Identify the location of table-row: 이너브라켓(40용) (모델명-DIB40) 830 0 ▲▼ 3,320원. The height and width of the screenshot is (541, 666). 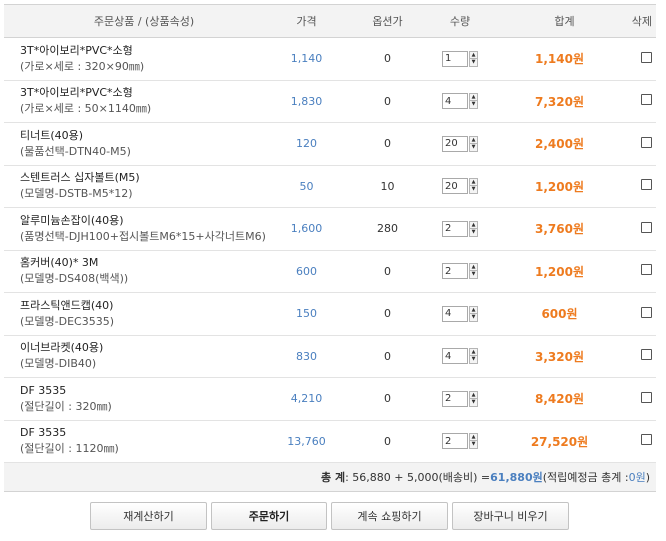
(330, 357).